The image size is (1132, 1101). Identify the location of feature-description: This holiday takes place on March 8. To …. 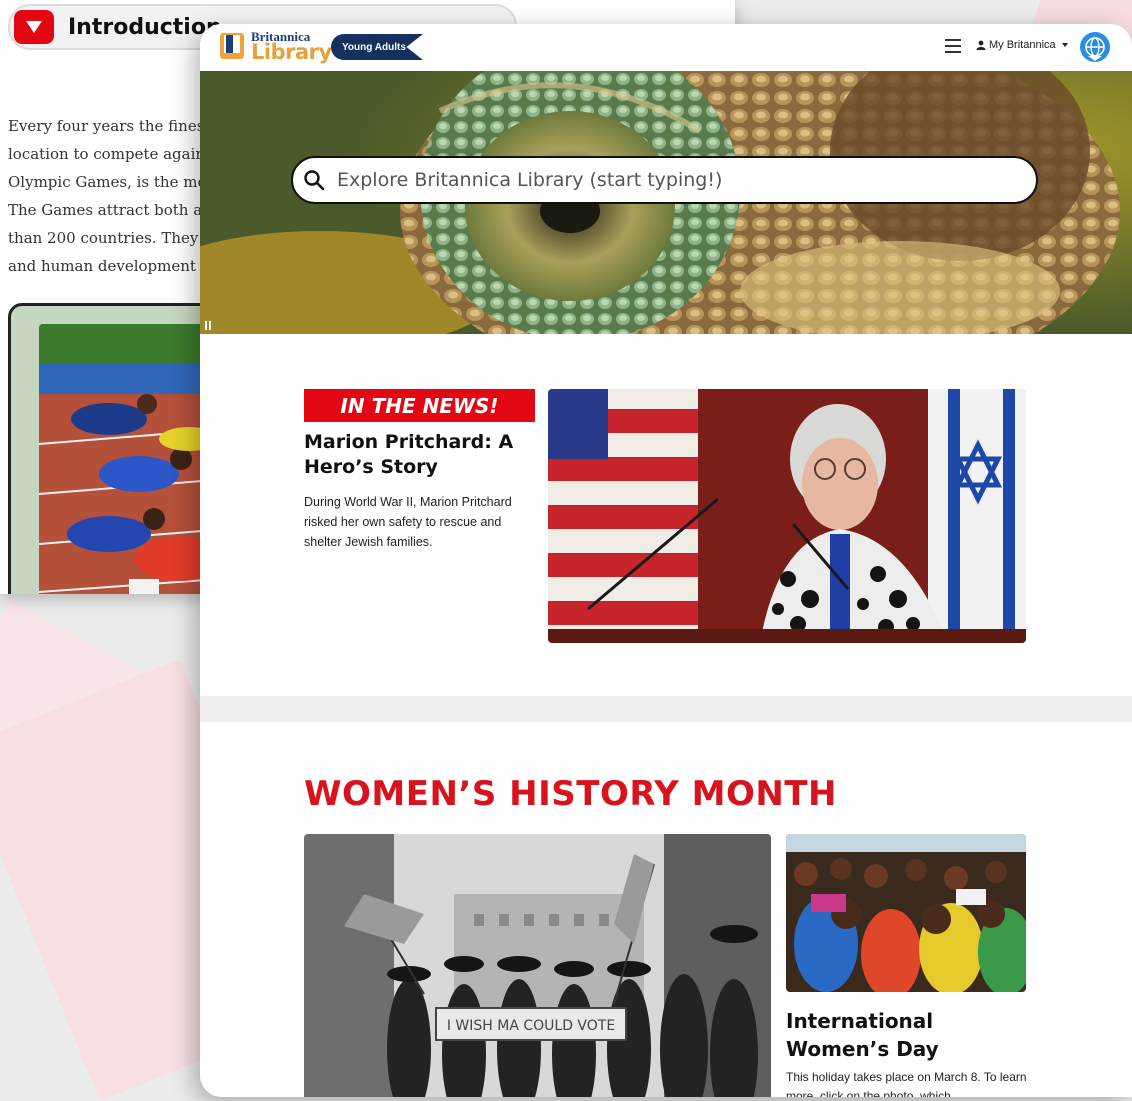
(906, 1083).